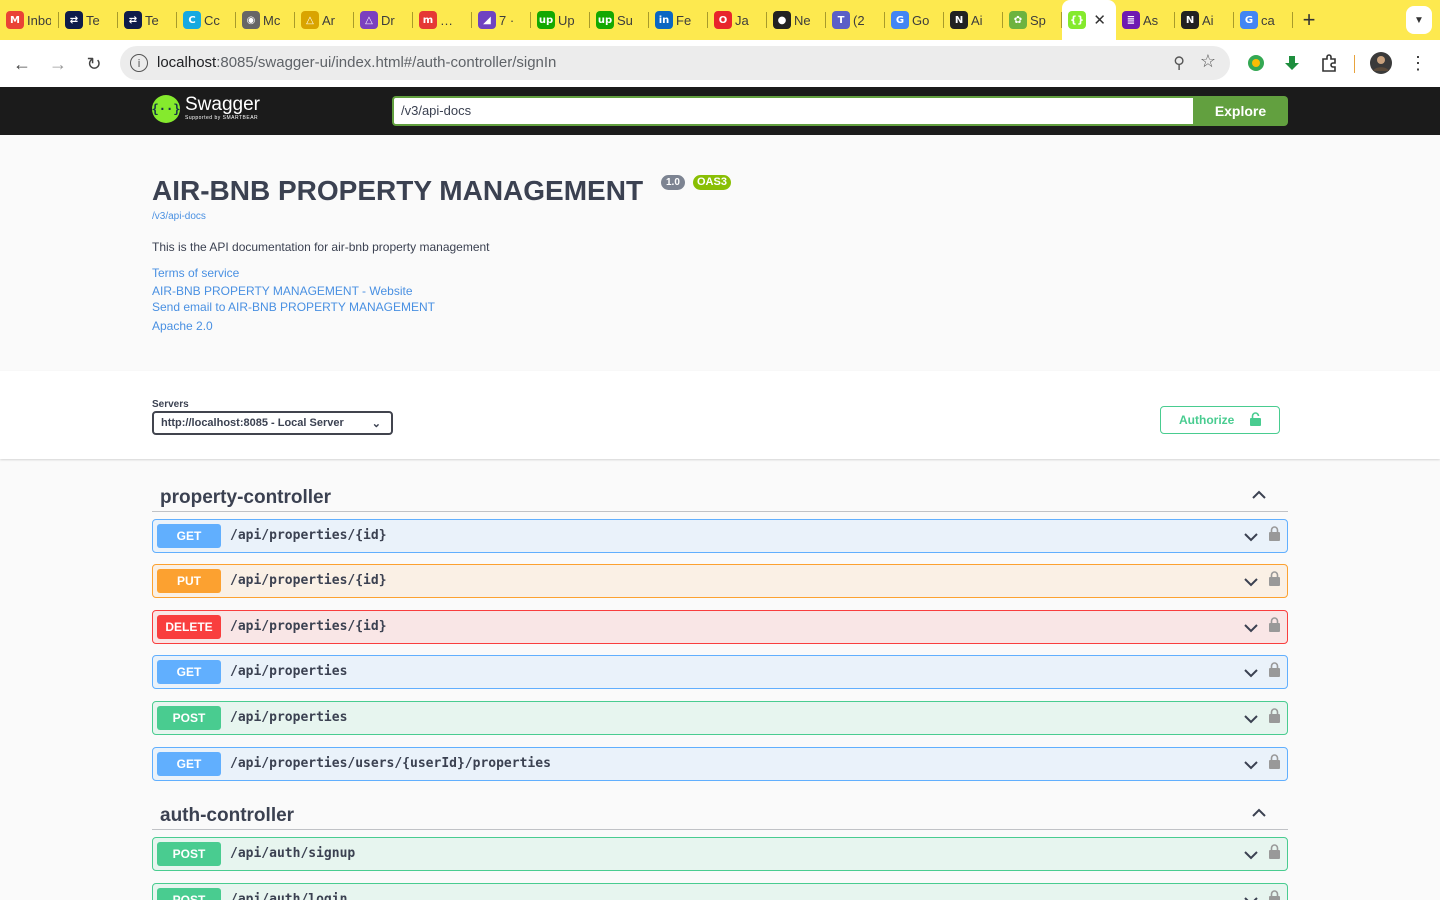 The height and width of the screenshot is (900, 1440). I want to click on http-method-badge: POST, so click(189, 854).